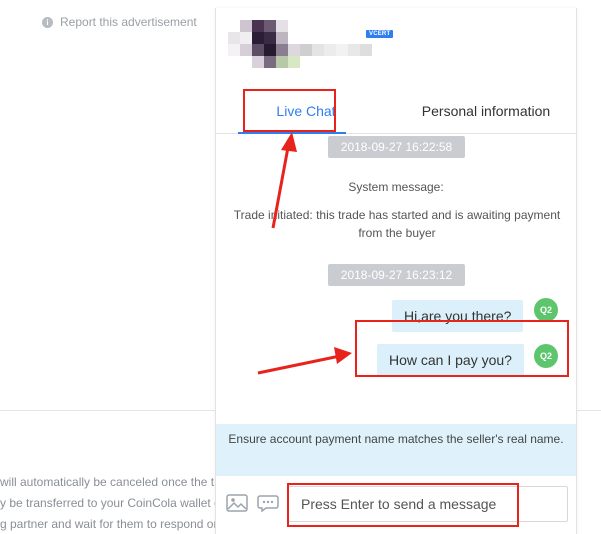  I want to click on timestamp-badge: 2018-09-27 16:23:12, so click(396, 275).